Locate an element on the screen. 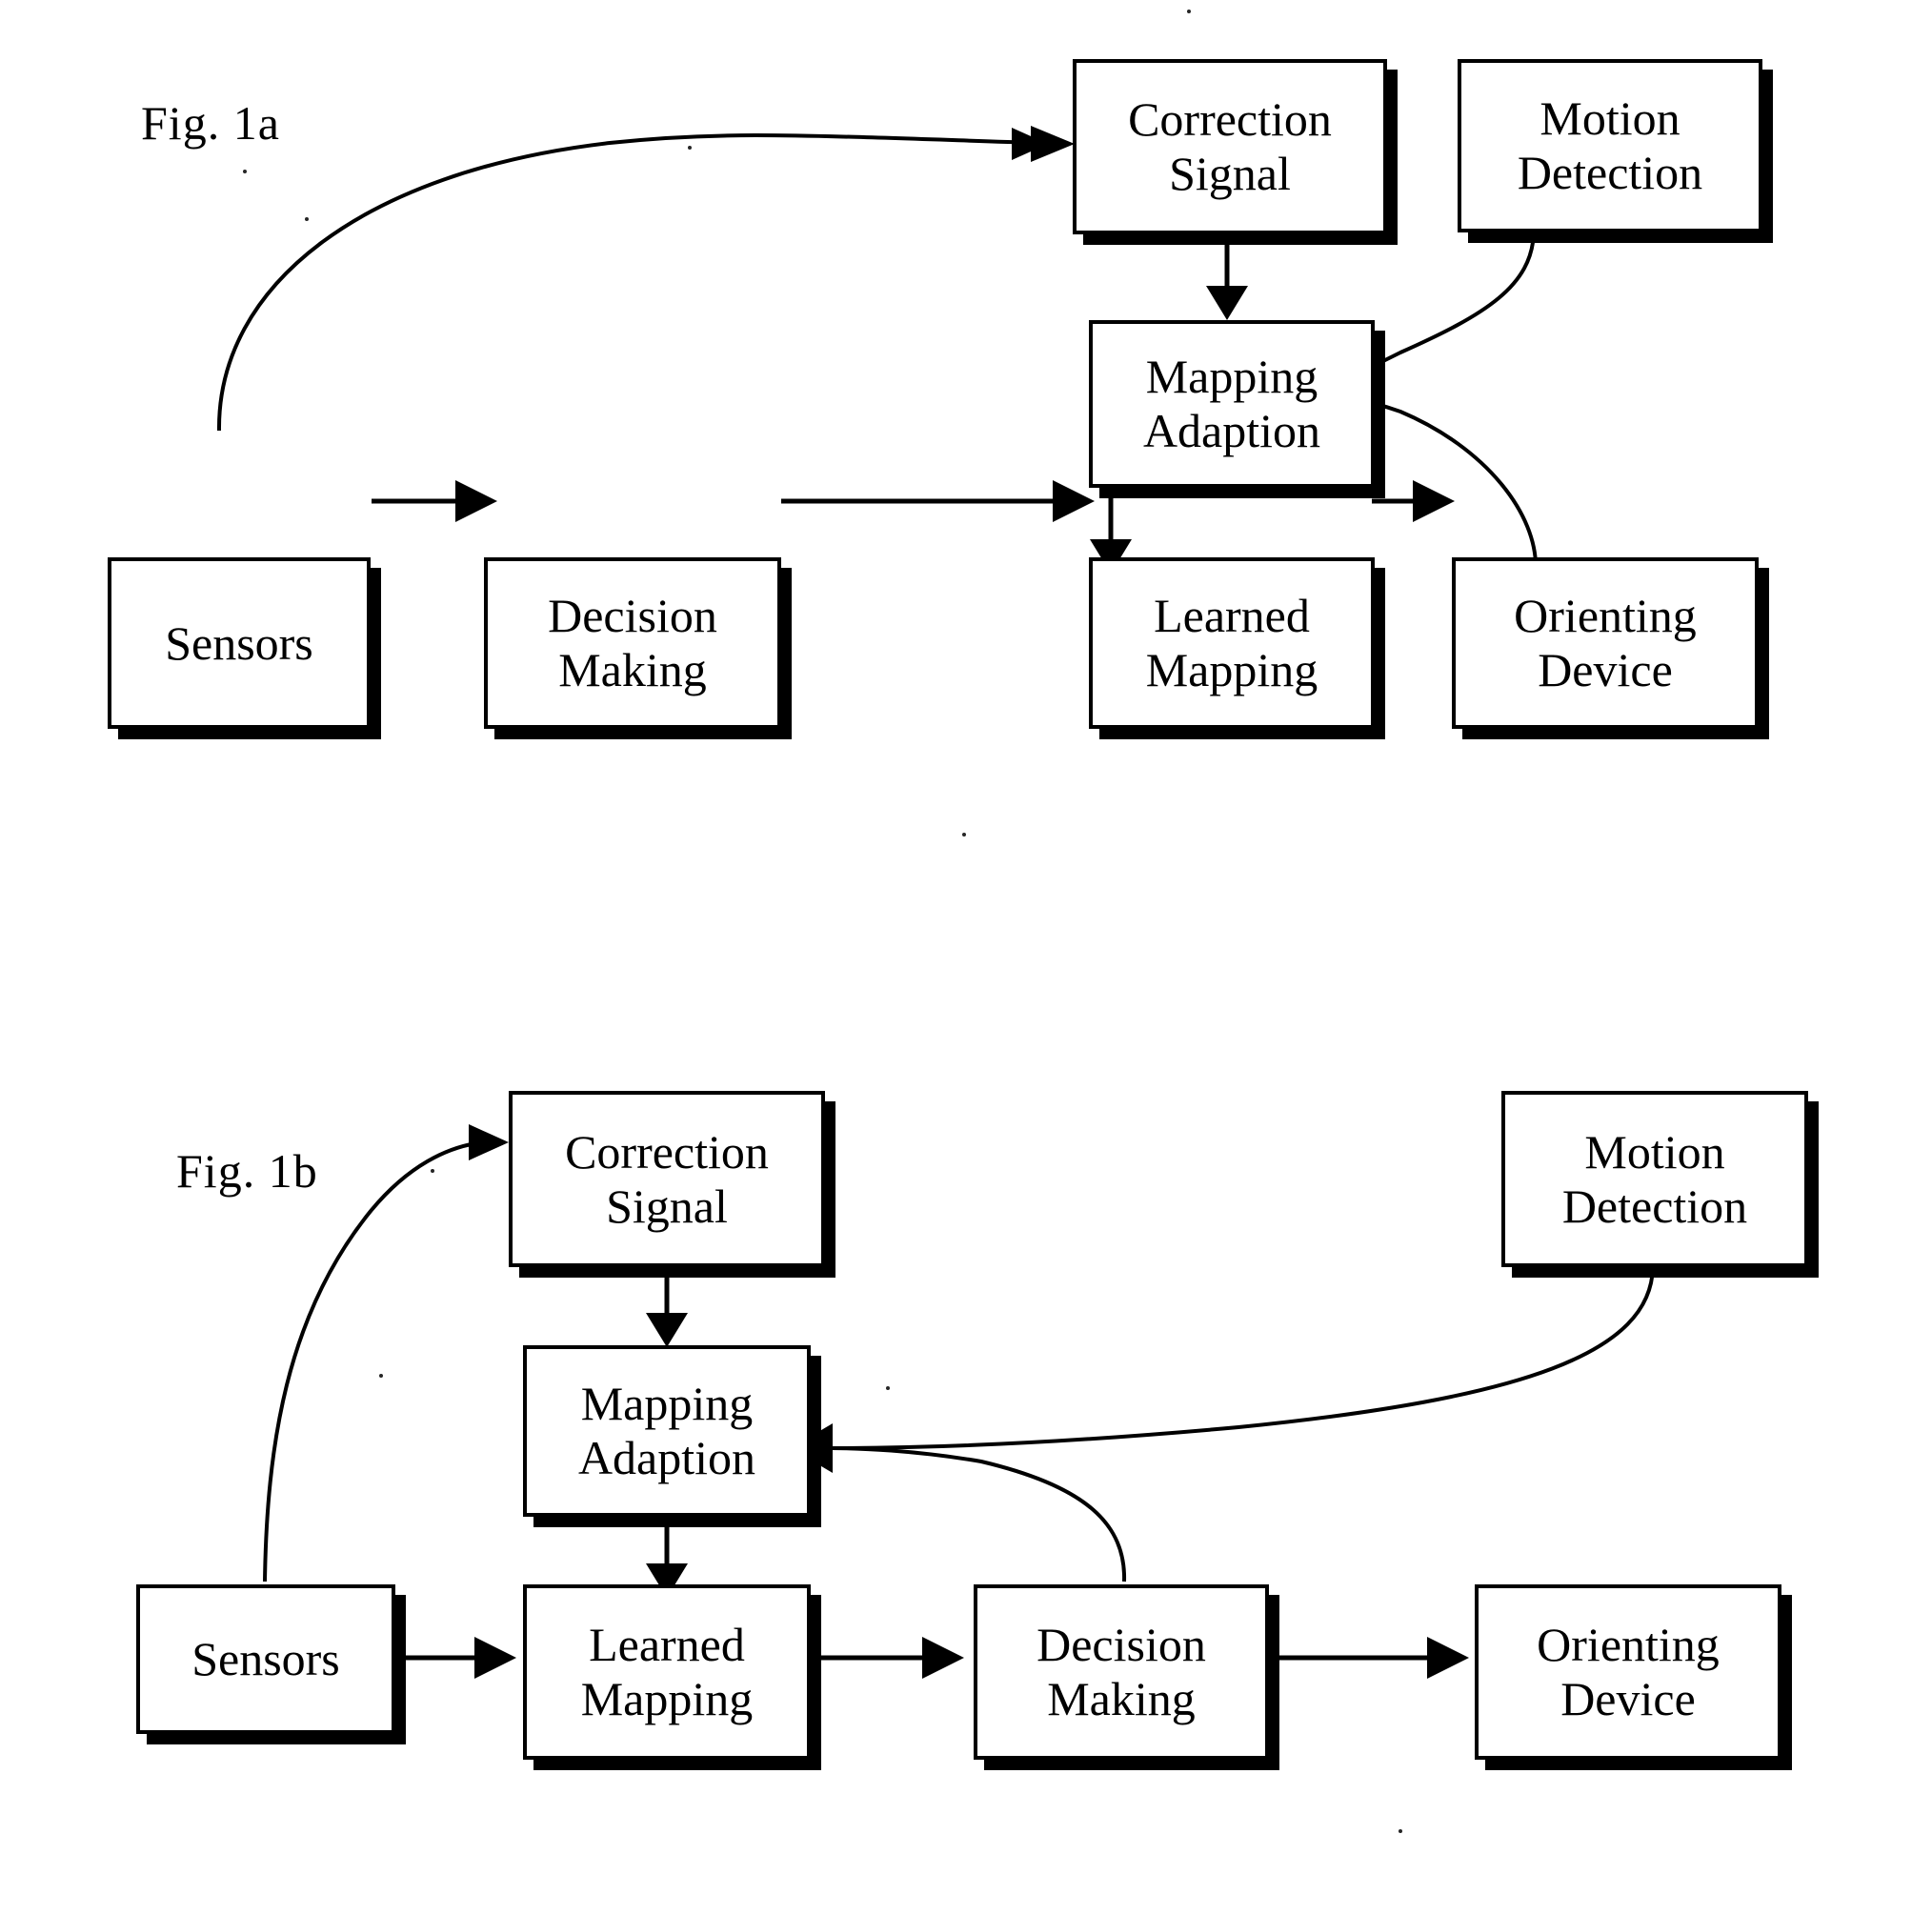  fig1a-node-mapping-adaption: Mapping Adaption is located at coordinates (1232, 404).